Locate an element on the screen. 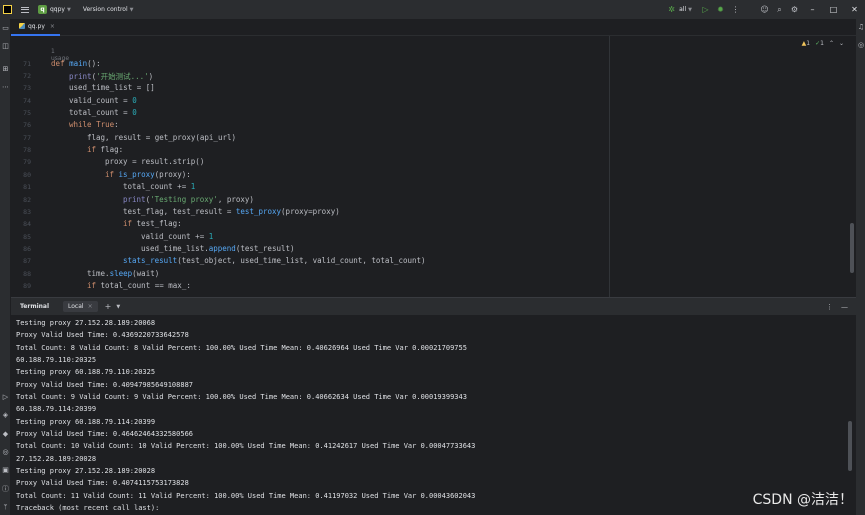  line-number: 73 is located at coordinates (27, 88).